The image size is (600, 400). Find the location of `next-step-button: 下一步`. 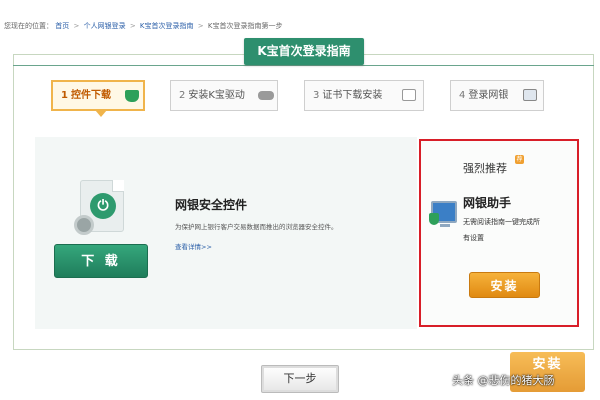

next-step-button: 下一步 is located at coordinates (300, 379).